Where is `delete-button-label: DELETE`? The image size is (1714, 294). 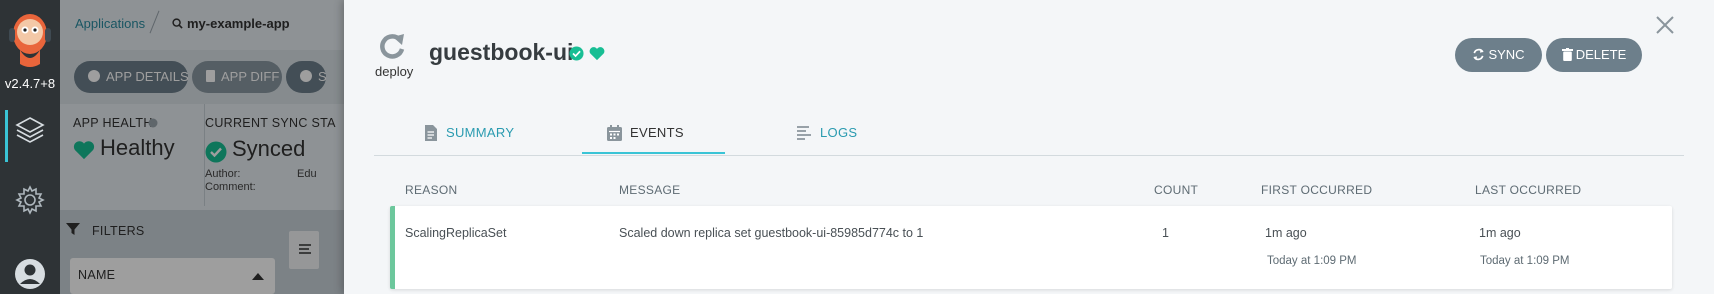 delete-button-label: DELETE is located at coordinates (1601, 54).